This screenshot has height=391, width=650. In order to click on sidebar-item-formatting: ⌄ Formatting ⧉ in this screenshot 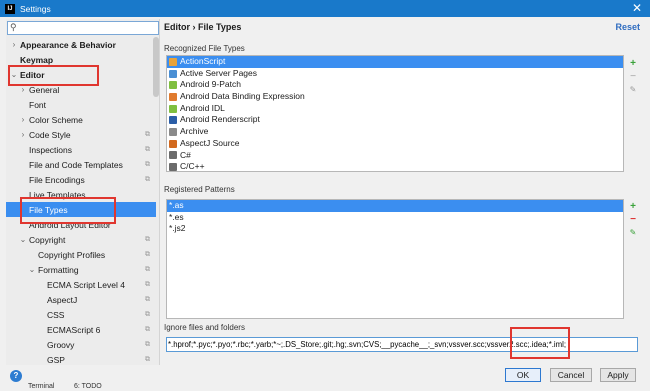, I will do `click(81, 269)`.